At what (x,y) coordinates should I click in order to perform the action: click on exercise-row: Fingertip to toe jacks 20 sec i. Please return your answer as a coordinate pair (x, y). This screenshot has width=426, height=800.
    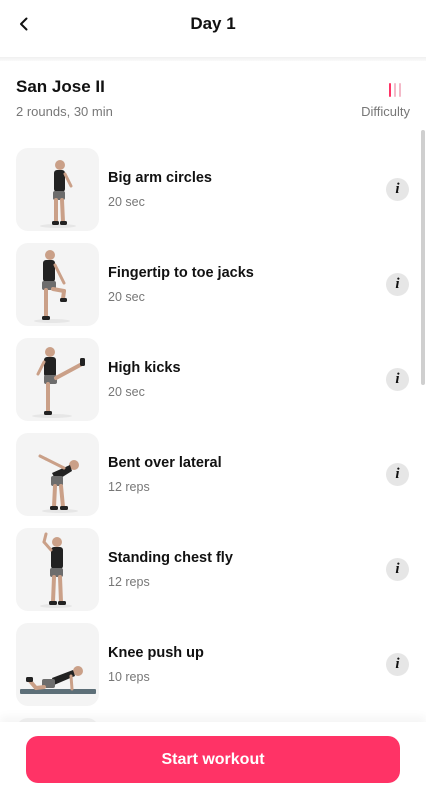
    Looking at the image, I should click on (213, 282).